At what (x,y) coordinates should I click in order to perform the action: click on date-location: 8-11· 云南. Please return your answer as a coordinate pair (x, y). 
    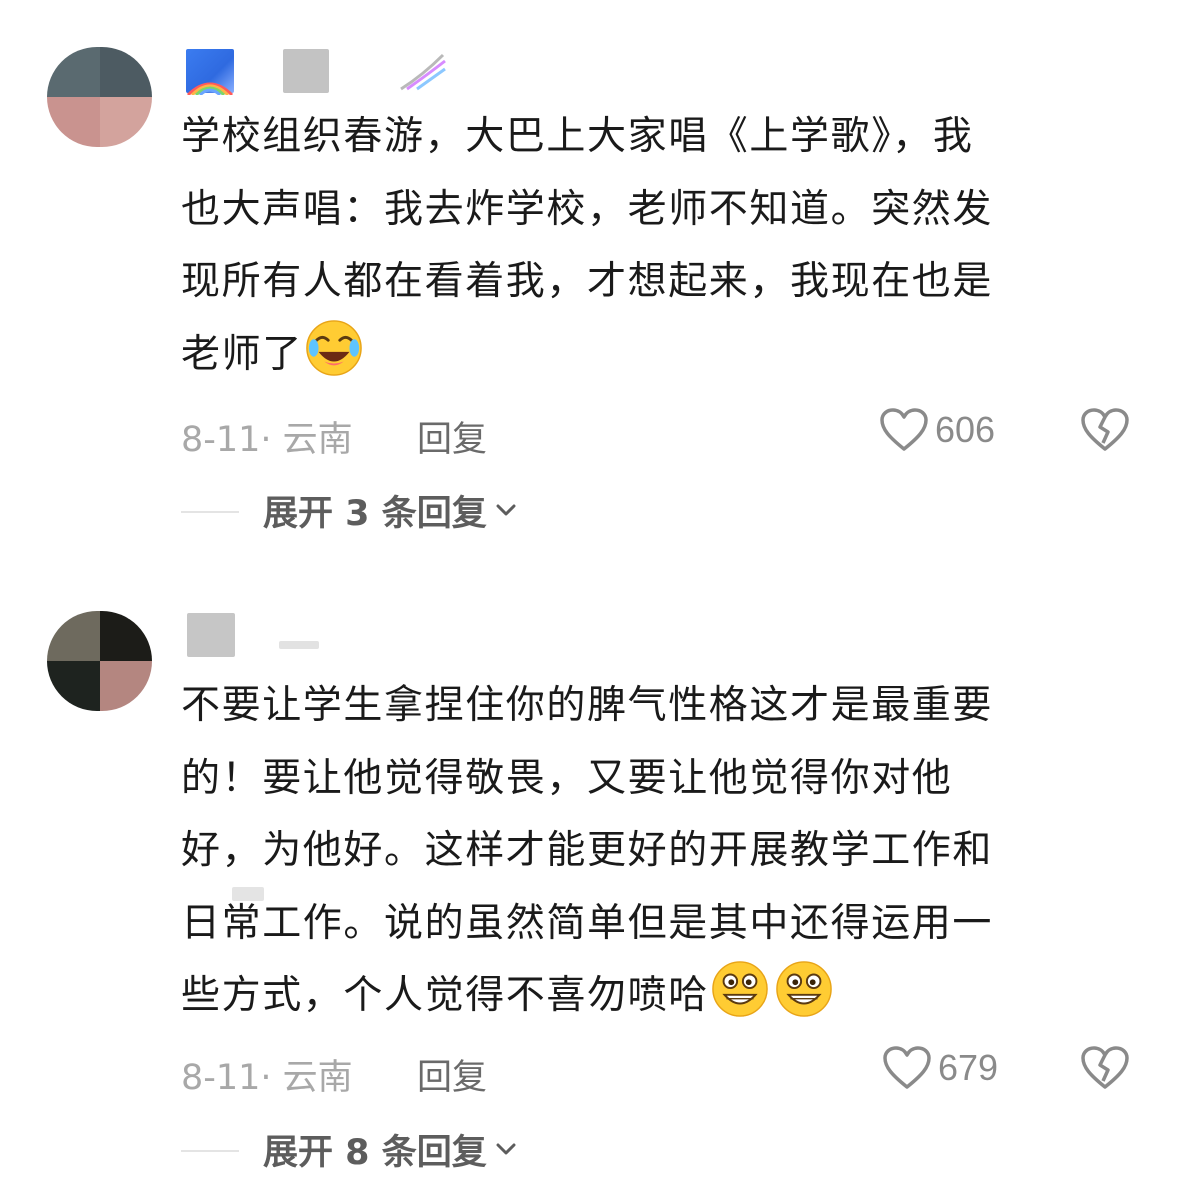
    Looking at the image, I should click on (267, 1078).